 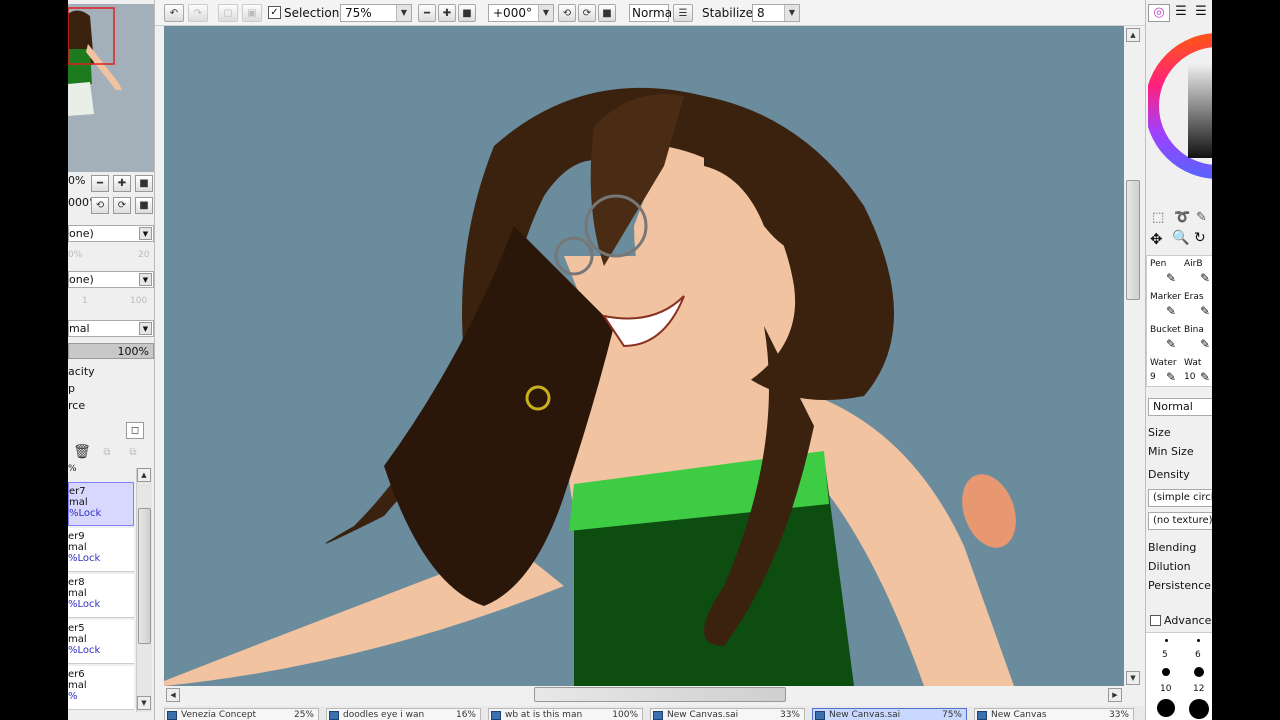 I want to click on layer-lock: %Lock, so click(x=84, y=650).